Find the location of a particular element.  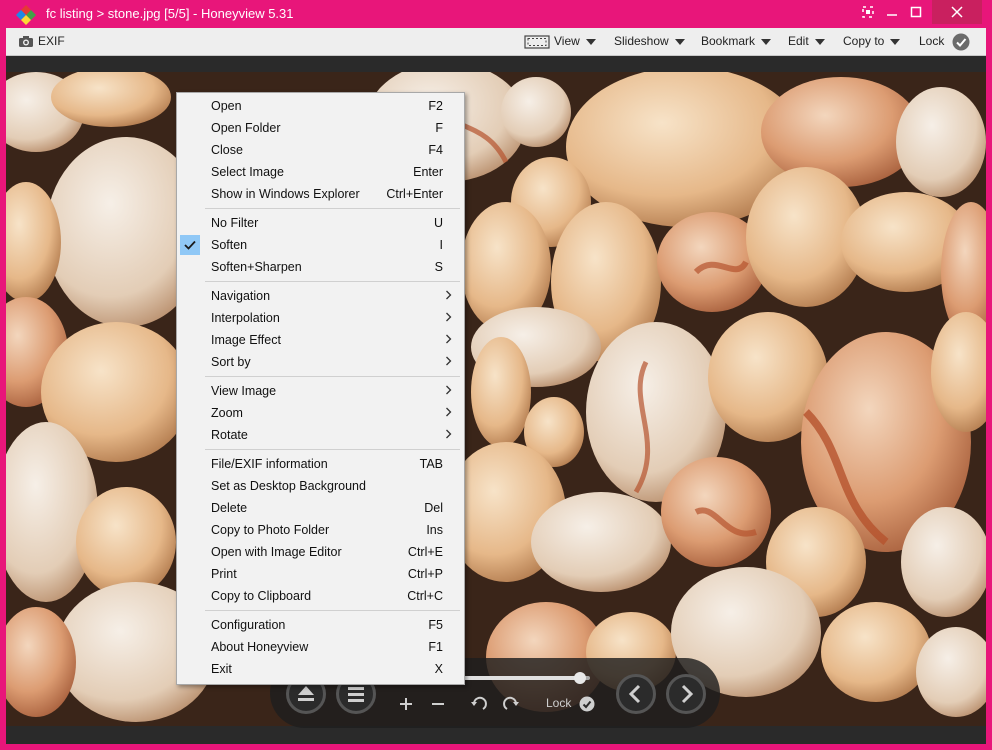

menu-item-open-folder: Open Folder F is located at coordinates (320, 128).